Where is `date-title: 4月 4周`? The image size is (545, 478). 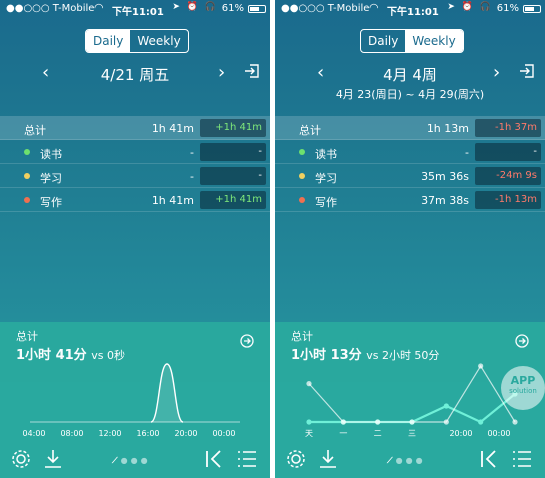 date-title: 4月 4周 is located at coordinates (410, 75).